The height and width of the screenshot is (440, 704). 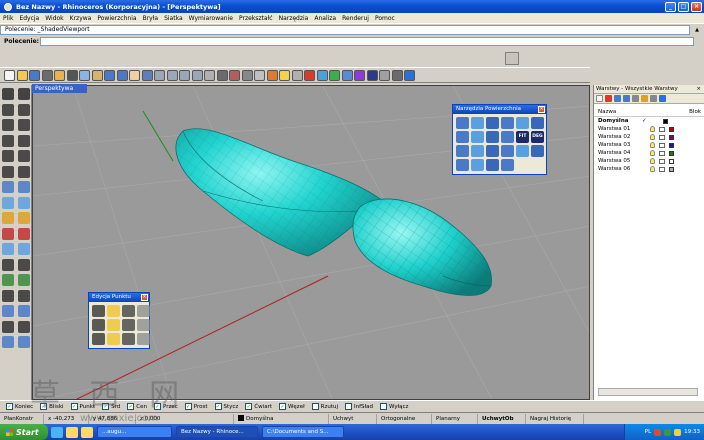 What do you see at coordinates (24, 125) in the screenshot?
I see `arc-icon` at bounding box center [24, 125].